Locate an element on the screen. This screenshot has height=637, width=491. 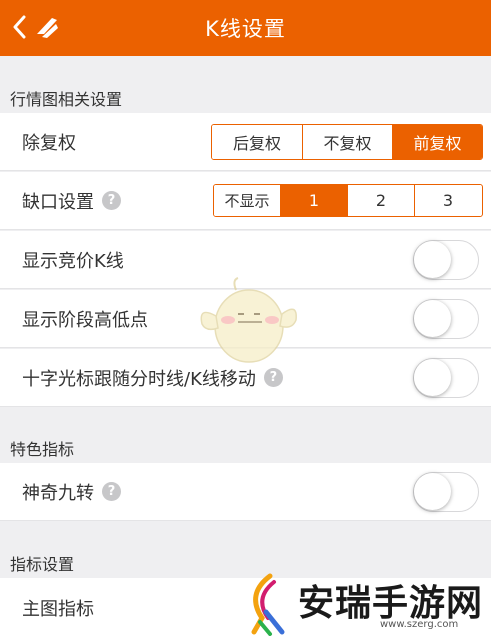
option-2: 2 is located at coordinates (380, 200).